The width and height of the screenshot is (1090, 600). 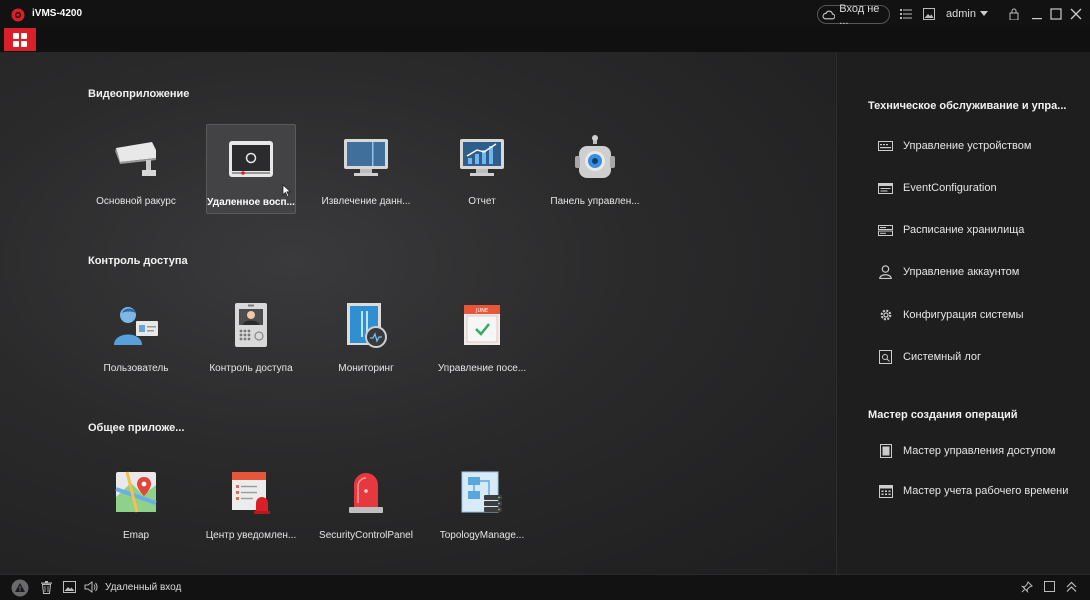 I want to click on notification-center-icon, so click(x=251, y=493).